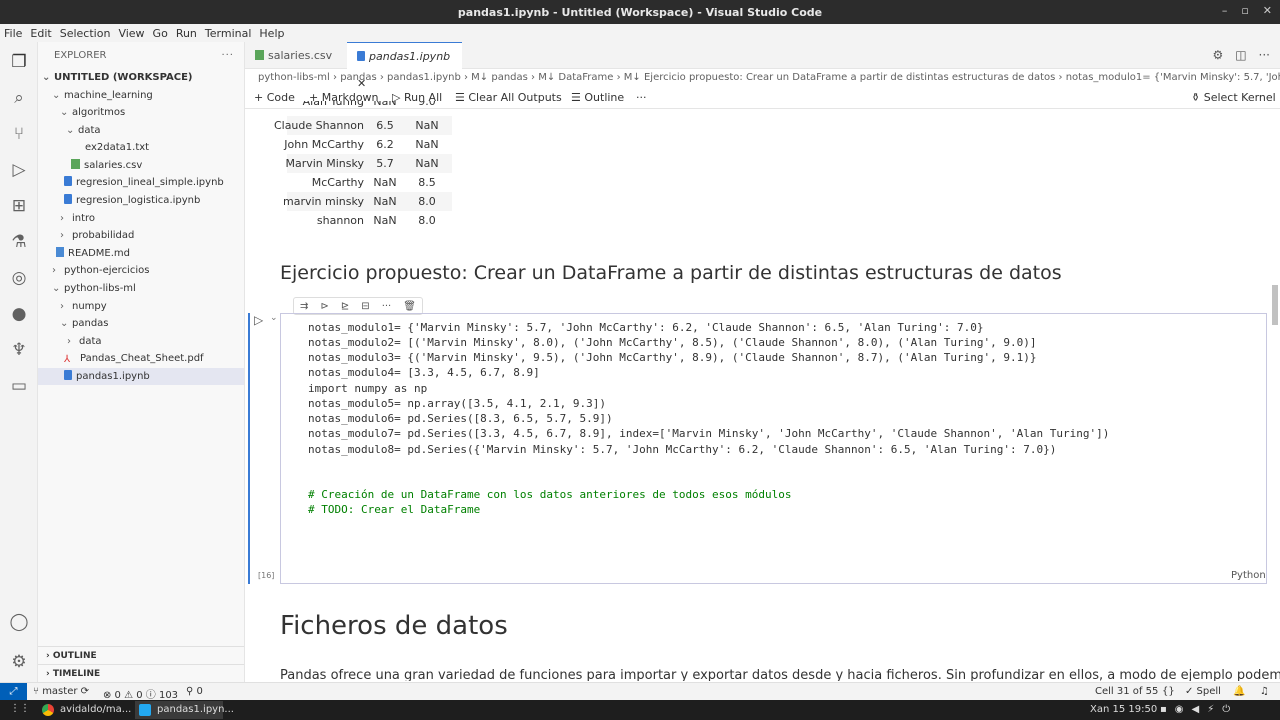 This screenshot has width=1280, height=720. What do you see at coordinates (19, 98) in the screenshot?
I see `search-icon: ⌕` at bounding box center [19, 98].